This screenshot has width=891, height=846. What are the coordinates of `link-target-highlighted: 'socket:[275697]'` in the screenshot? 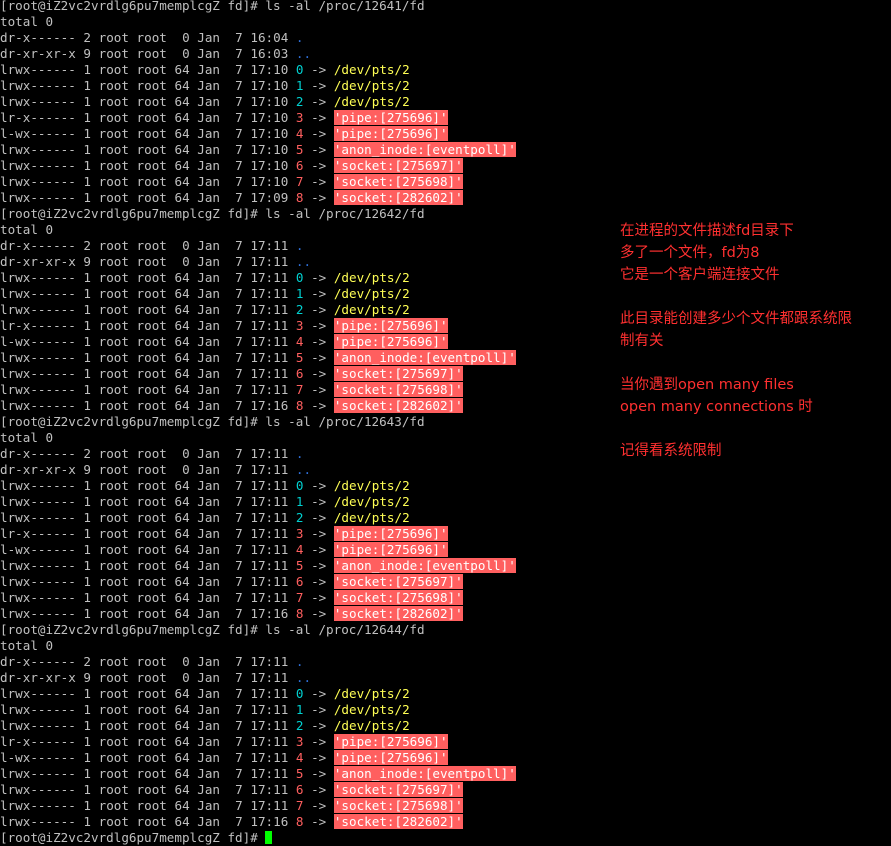 It's located at (398, 165).